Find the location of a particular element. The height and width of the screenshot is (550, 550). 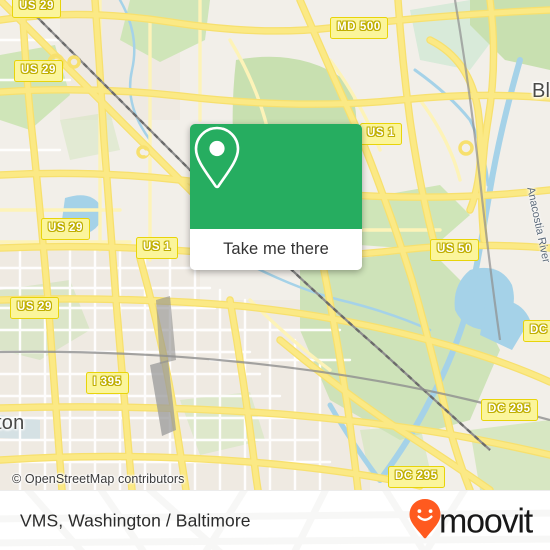

footer-title: VMS, Washington / Baltimore is located at coordinates (135, 520).